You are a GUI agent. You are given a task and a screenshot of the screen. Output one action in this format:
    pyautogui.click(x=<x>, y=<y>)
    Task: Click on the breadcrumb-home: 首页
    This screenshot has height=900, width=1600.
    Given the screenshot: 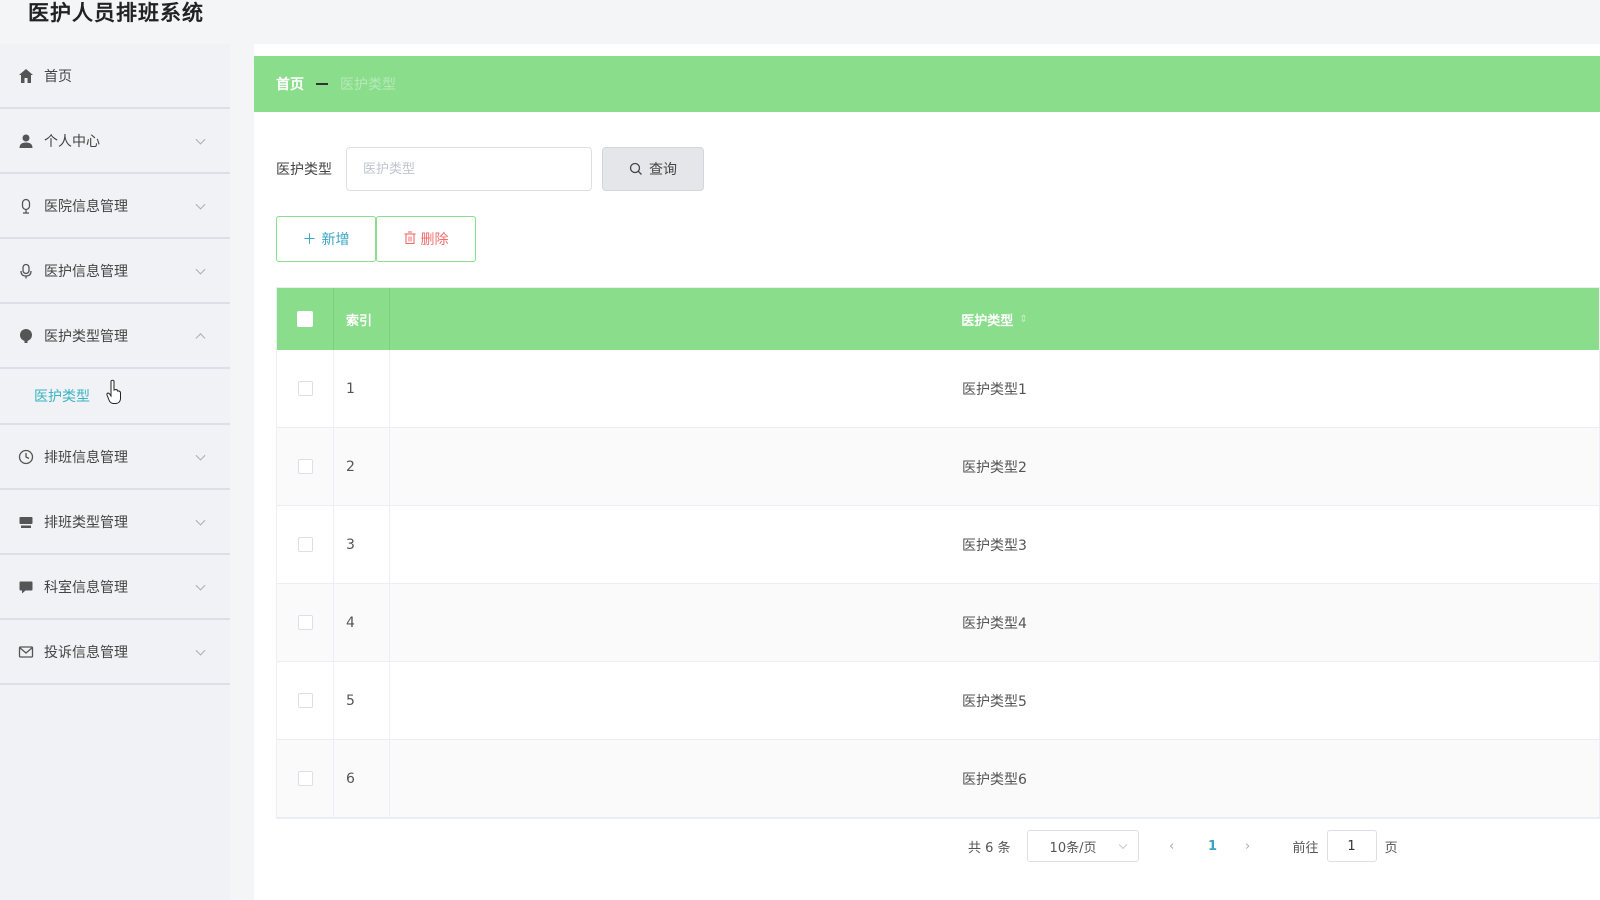 What is the action you would take?
    pyautogui.click(x=290, y=84)
    